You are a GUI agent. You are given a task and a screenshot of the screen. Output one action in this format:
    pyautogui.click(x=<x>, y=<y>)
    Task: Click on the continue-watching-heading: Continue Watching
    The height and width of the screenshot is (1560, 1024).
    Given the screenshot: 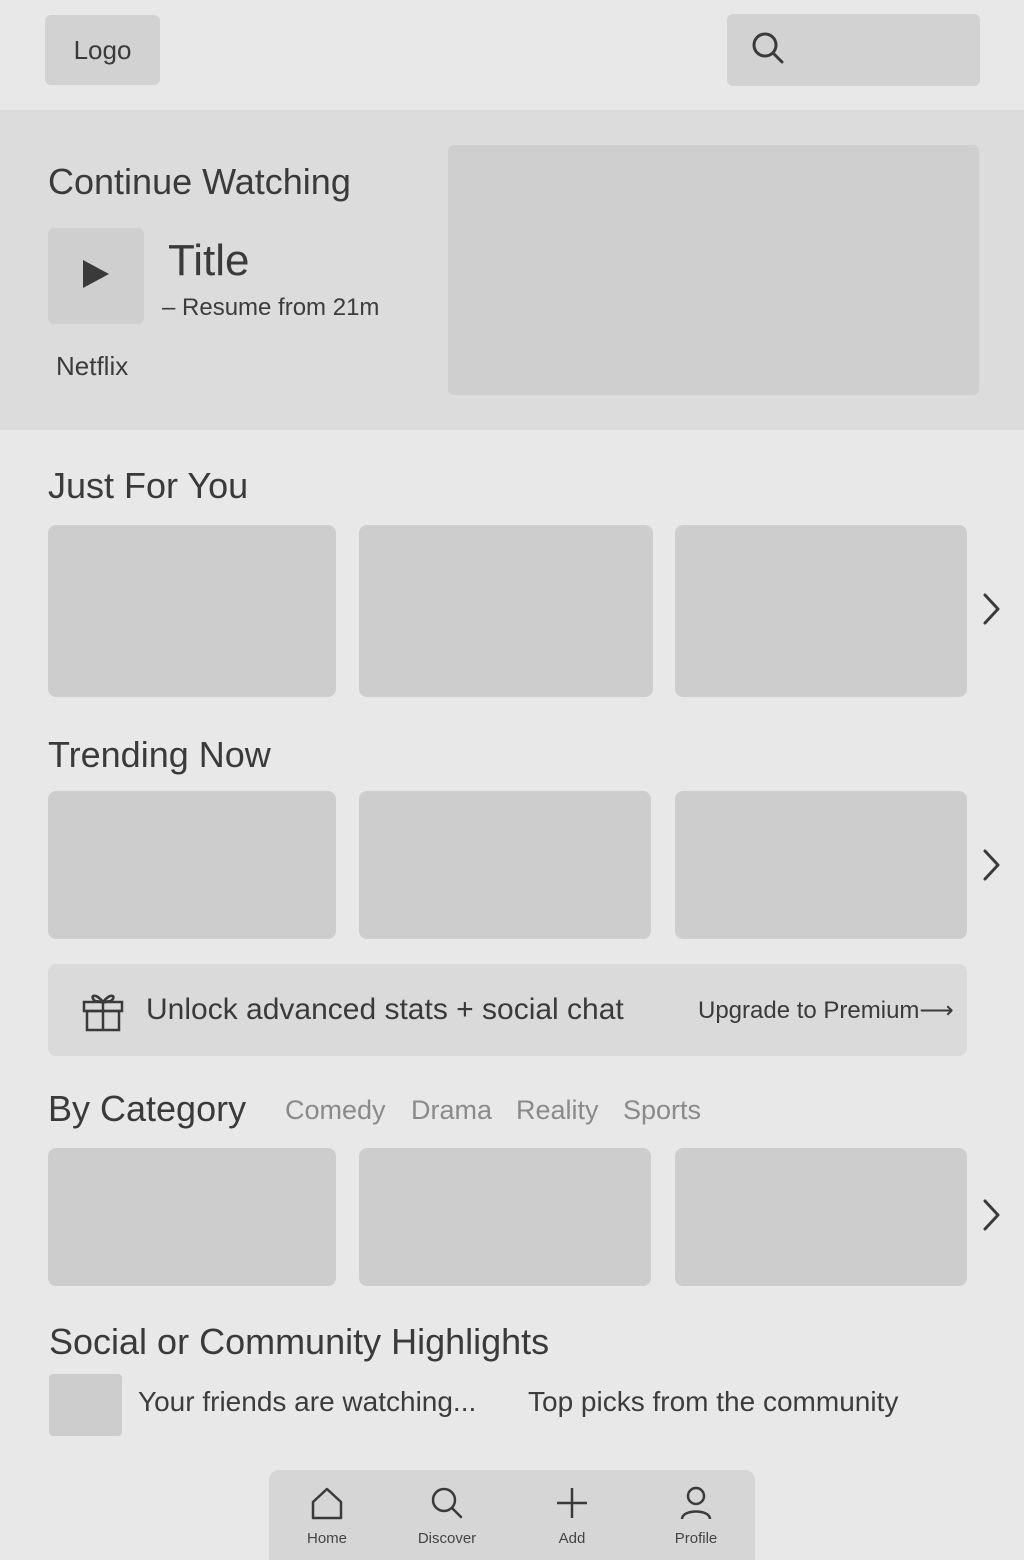 What is the action you would take?
    pyautogui.click(x=199, y=181)
    